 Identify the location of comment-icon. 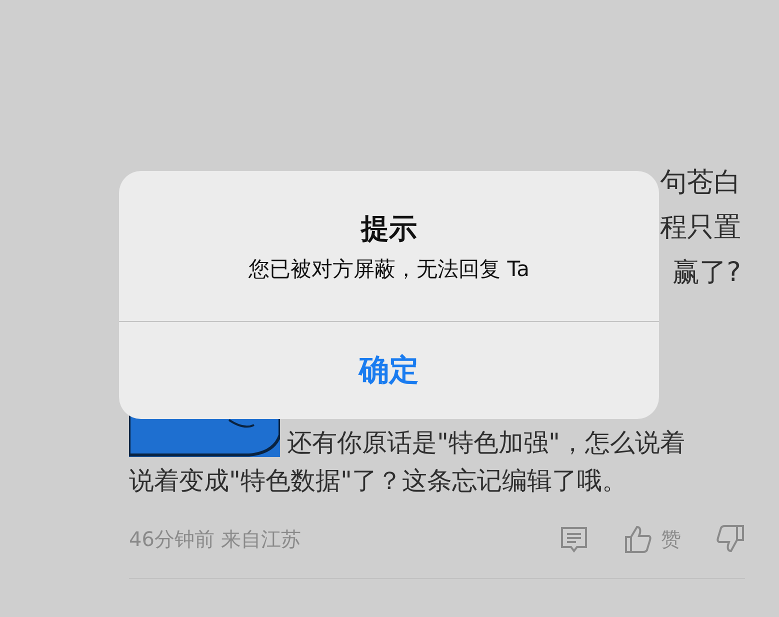
(574, 539).